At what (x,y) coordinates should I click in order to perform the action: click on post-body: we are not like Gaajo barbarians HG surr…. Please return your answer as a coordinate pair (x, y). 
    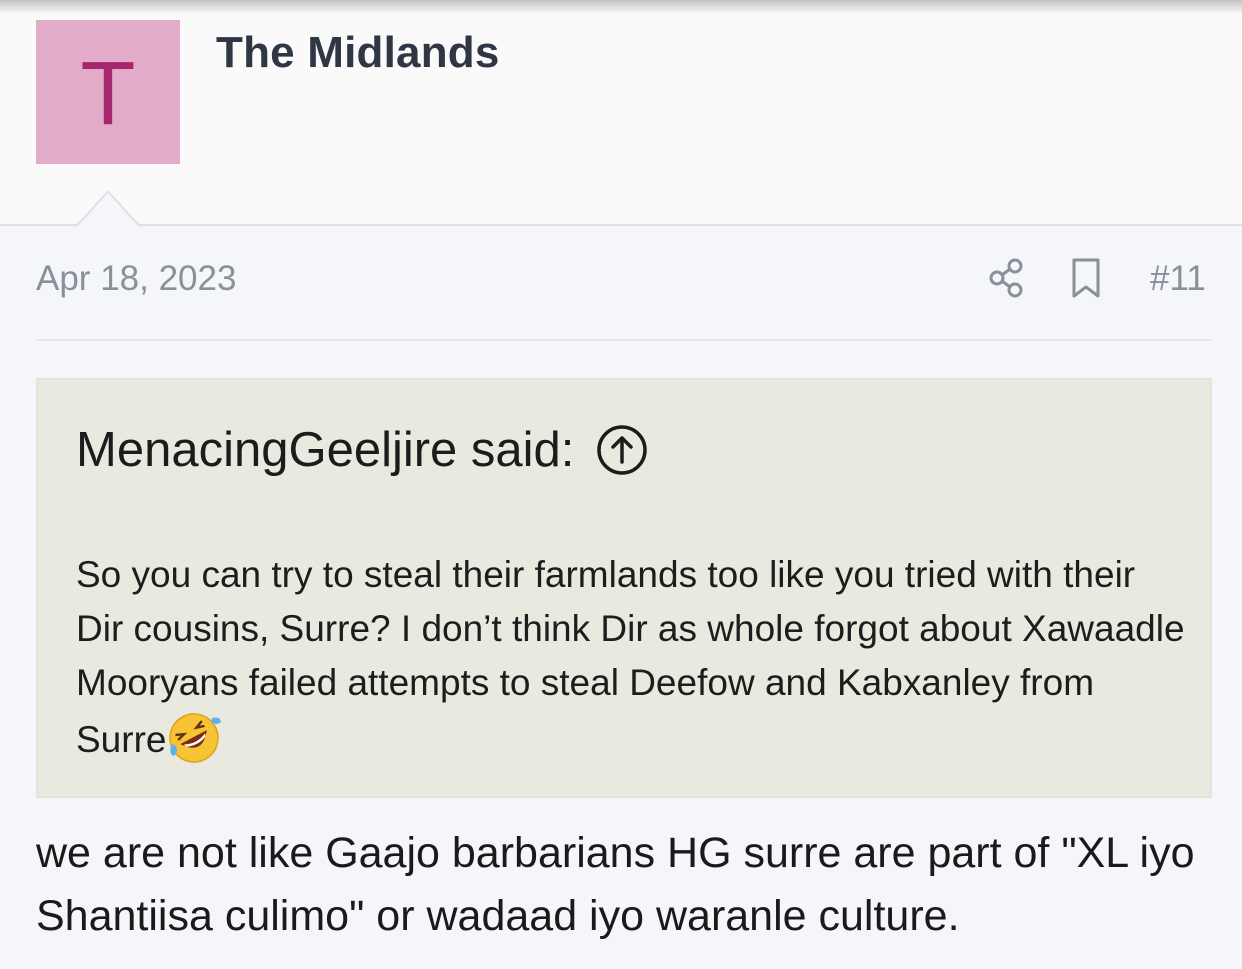
    Looking at the image, I should click on (615, 884).